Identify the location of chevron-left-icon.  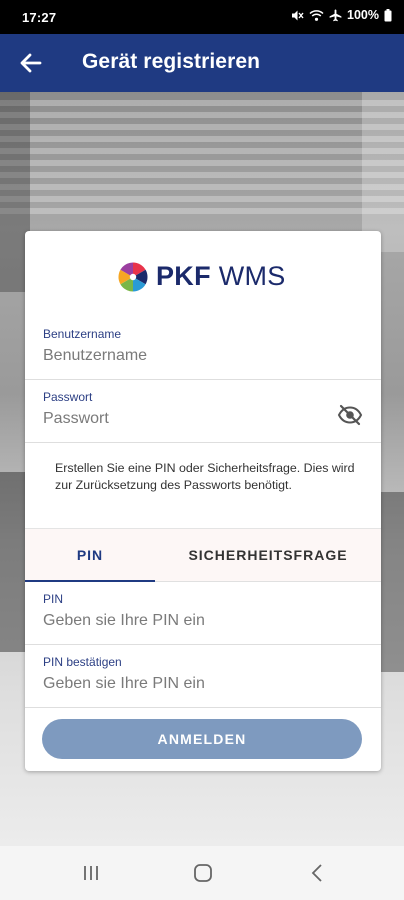
(316, 873).